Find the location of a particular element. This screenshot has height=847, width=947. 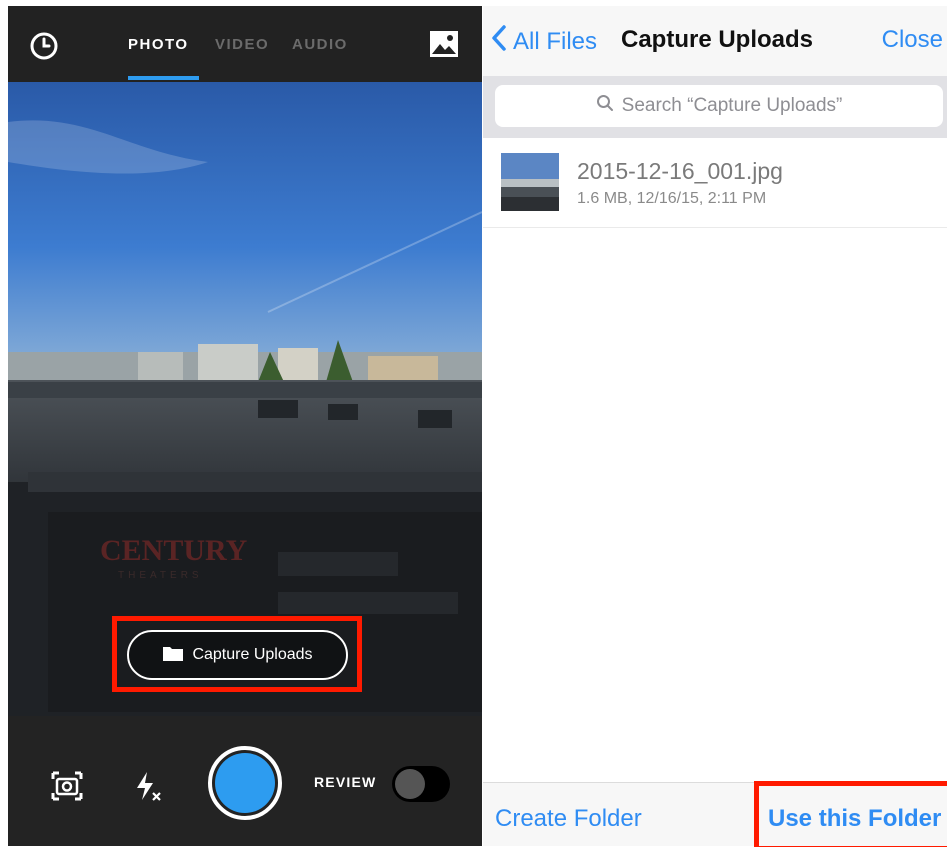

file-thumbnail is located at coordinates (530, 182).